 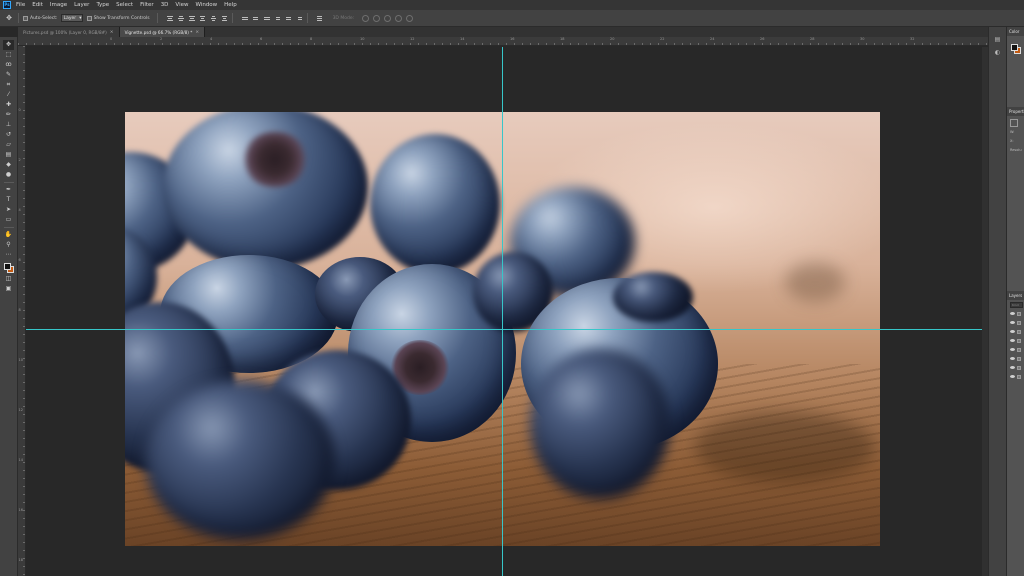 What do you see at coordinates (266, 18) in the screenshot?
I see `distribute-bottom-icon` at bounding box center [266, 18].